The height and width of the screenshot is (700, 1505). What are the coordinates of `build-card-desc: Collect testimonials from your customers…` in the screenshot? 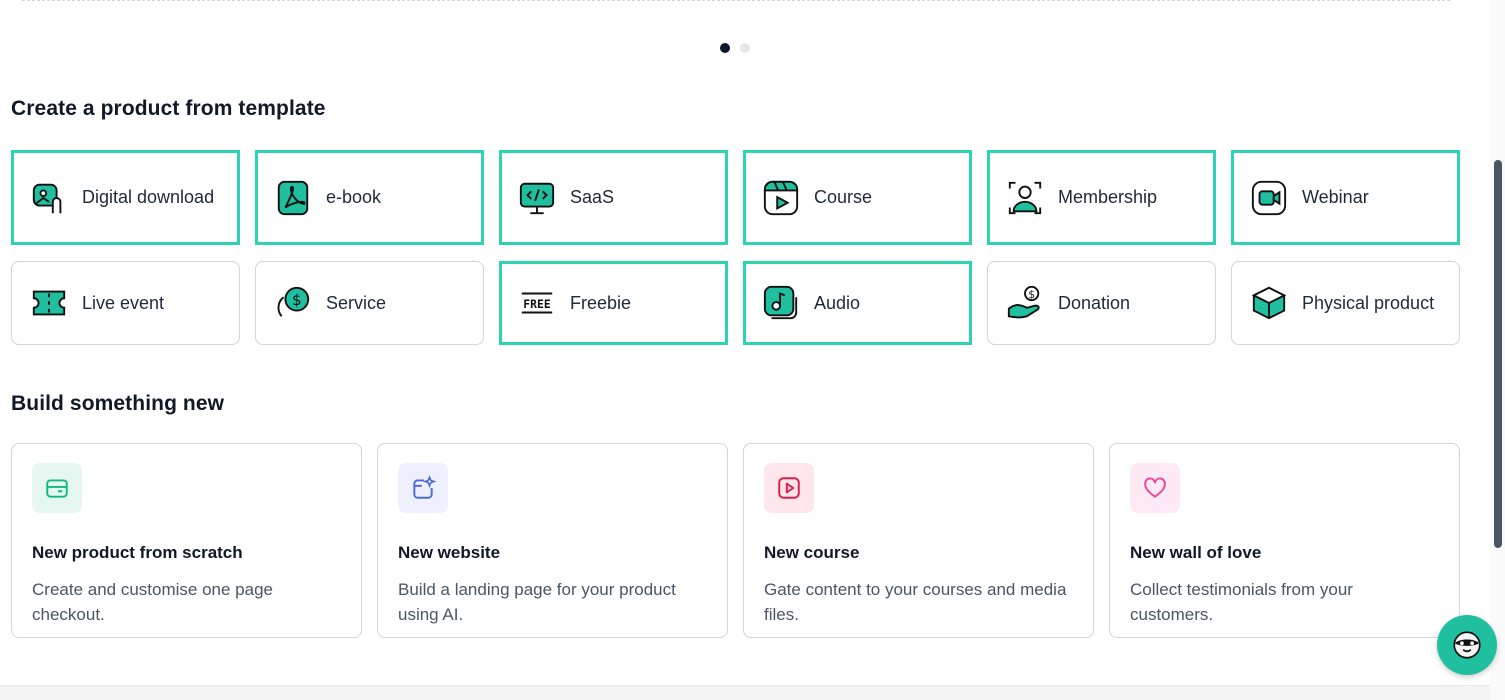 It's located at (1241, 602).